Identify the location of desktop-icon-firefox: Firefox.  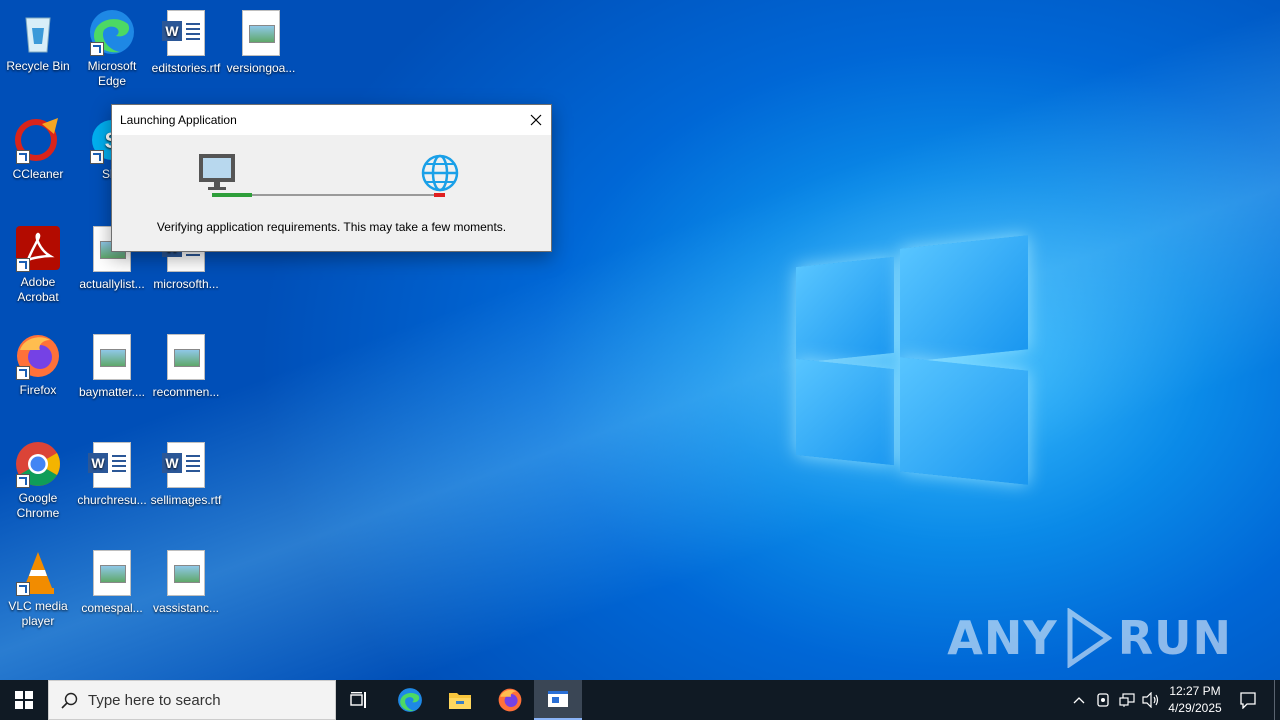
(38, 365).